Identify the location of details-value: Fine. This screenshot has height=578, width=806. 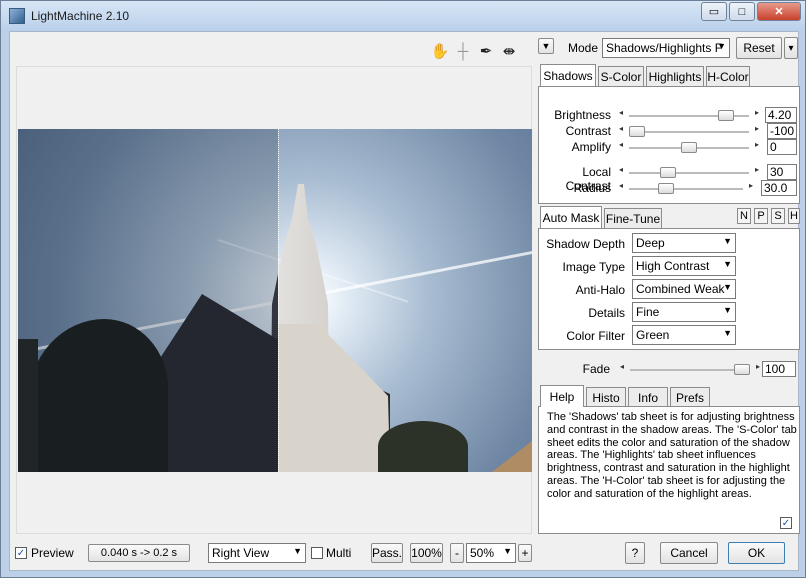
(648, 312).